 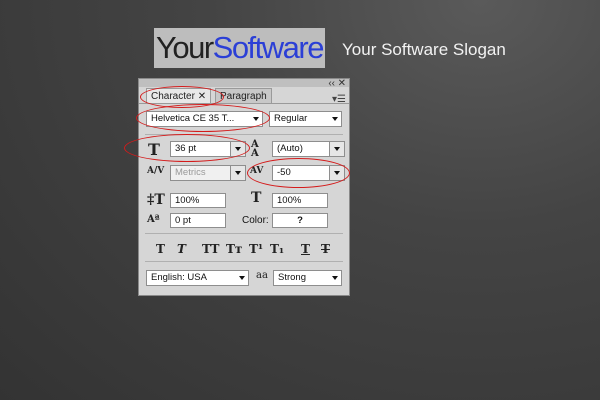 I want to click on leading-dropdown, so click(x=336, y=149).